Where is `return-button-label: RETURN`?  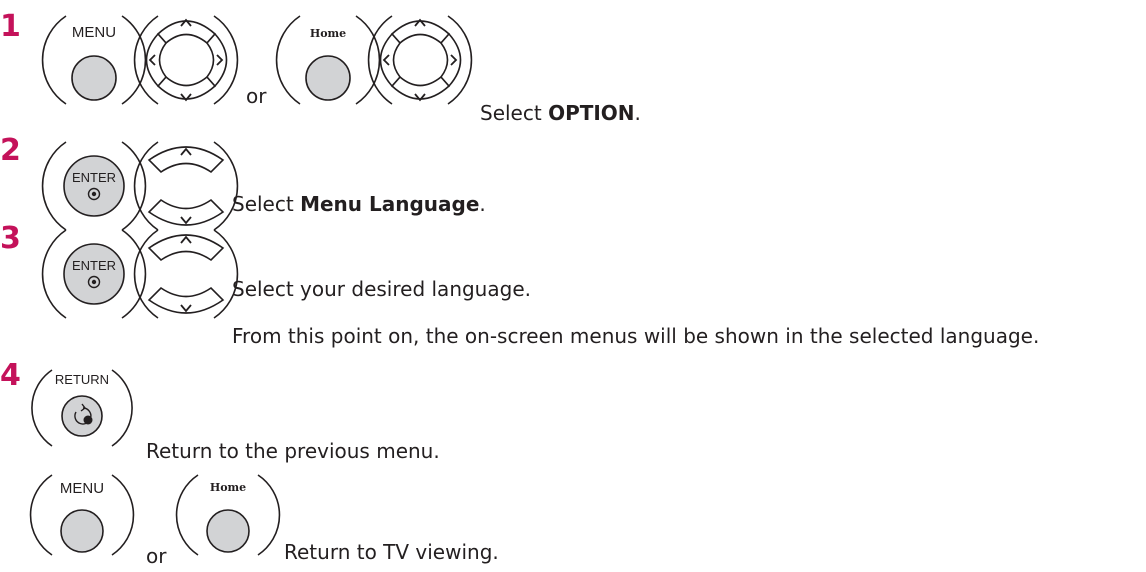 return-button-label: RETURN is located at coordinates (82, 379).